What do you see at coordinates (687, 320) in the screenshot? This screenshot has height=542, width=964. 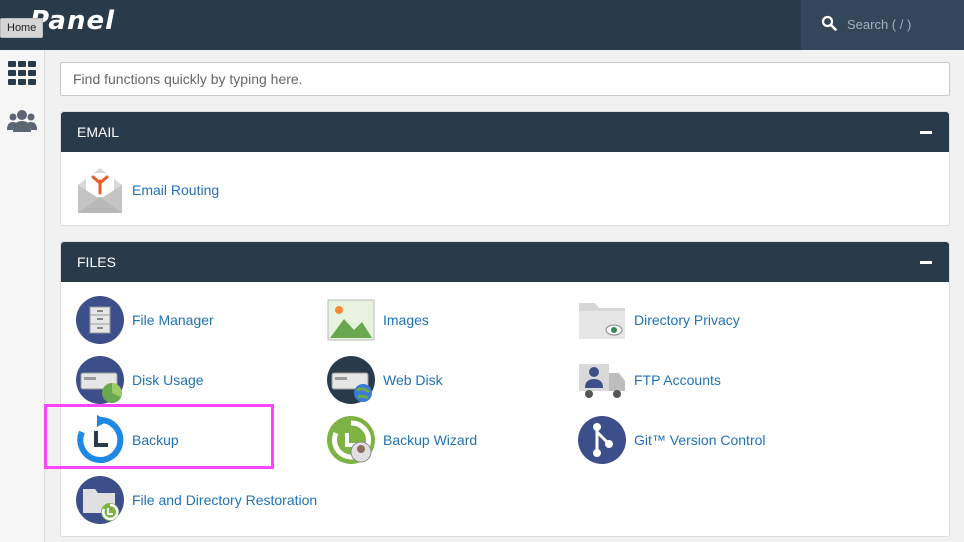 I see `directory-privacy-label: Directory Privacy` at bounding box center [687, 320].